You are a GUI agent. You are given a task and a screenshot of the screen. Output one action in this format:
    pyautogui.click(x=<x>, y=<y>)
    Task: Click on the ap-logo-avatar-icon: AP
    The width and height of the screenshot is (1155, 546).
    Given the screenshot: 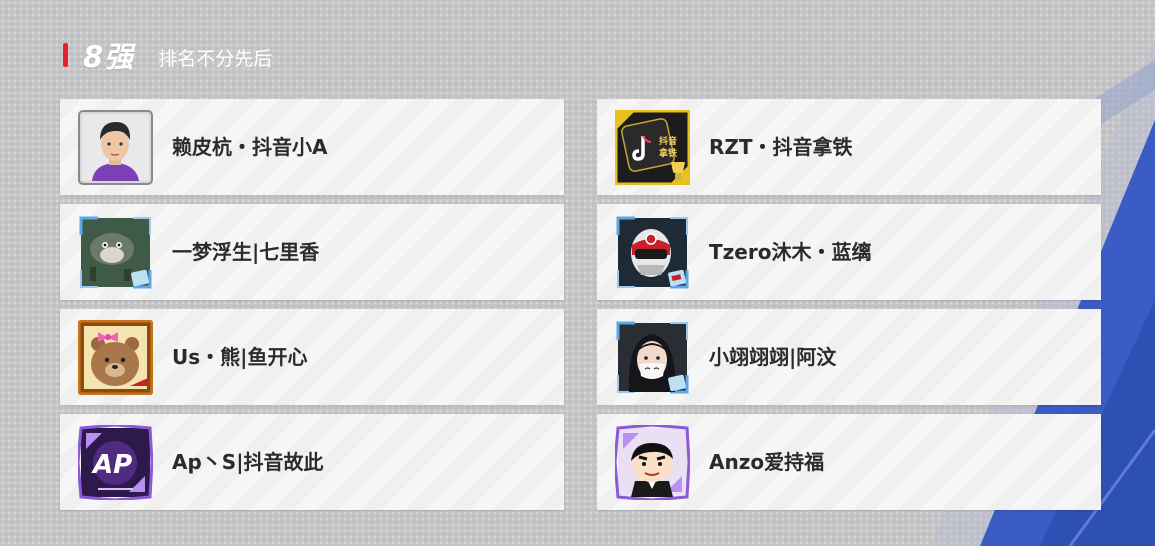 What is the action you would take?
    pyautogui.click(x=115, y=462)
    